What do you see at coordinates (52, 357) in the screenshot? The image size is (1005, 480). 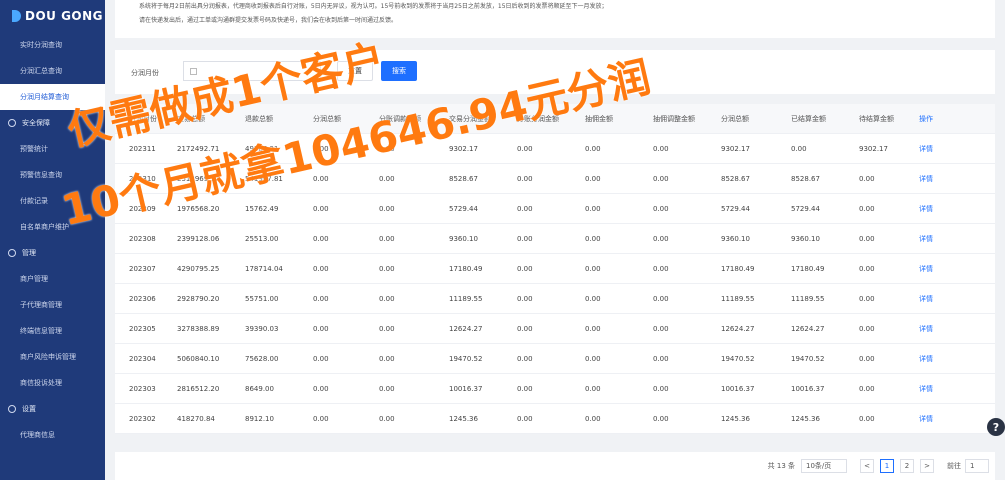 I see `sidebar-item: 商户风险申诉管理` at bounding box center [52, 357].